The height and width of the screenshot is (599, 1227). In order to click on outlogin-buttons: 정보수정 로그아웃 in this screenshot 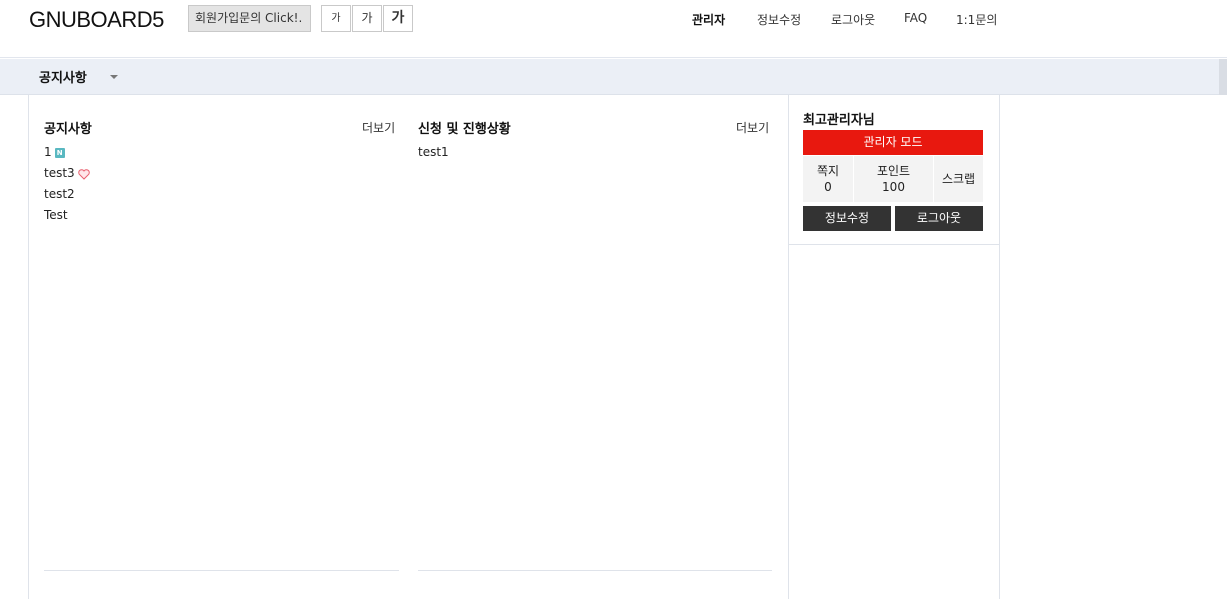, I will do `click(893, 218)`.